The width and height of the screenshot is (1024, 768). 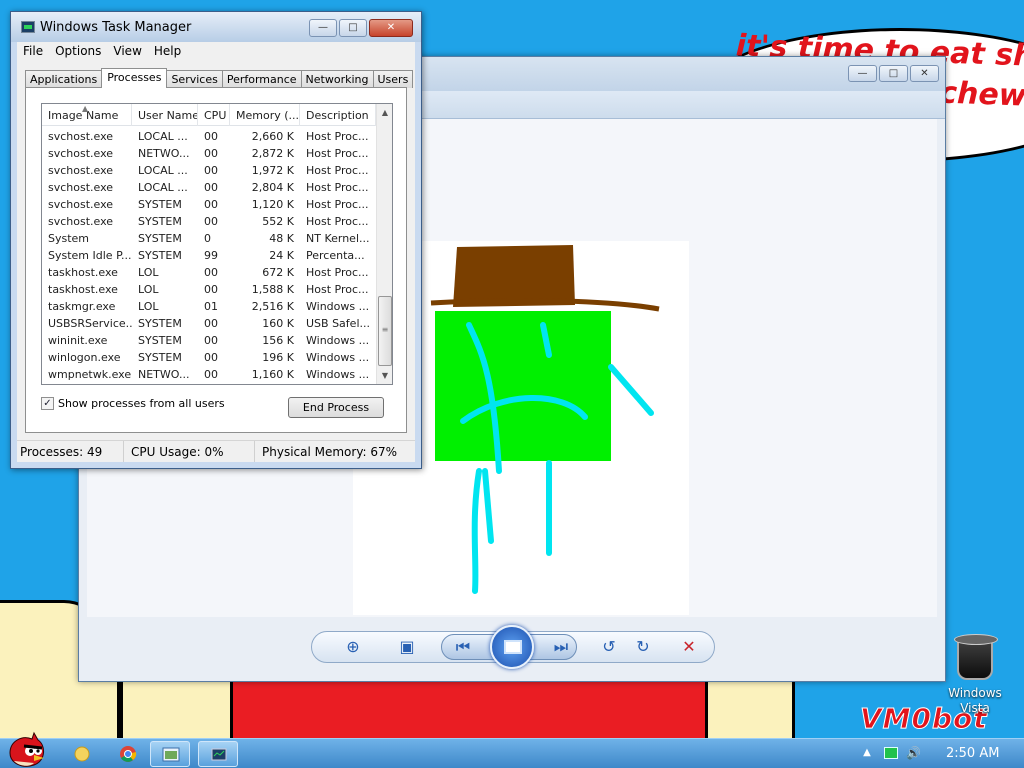 I want to click on menu-view: View, so click(x=127, y=52).